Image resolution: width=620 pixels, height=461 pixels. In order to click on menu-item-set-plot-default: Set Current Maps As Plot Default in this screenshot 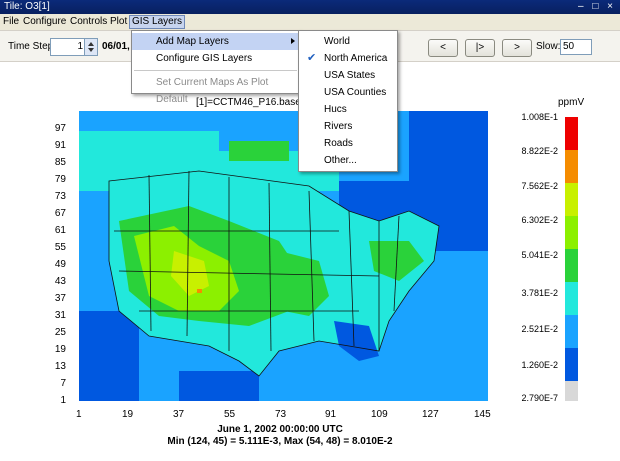, I will do `click(215, 89)`.